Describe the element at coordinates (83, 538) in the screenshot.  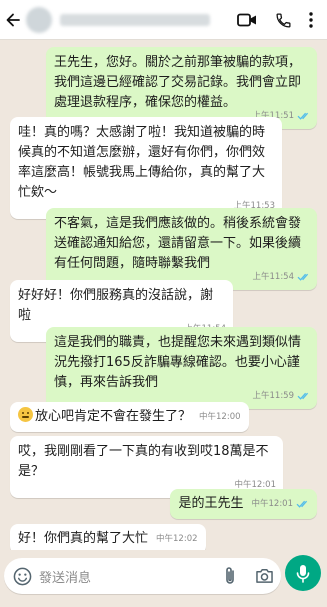
I see `message-text: 好！你們真的幫了大忙` at that location.